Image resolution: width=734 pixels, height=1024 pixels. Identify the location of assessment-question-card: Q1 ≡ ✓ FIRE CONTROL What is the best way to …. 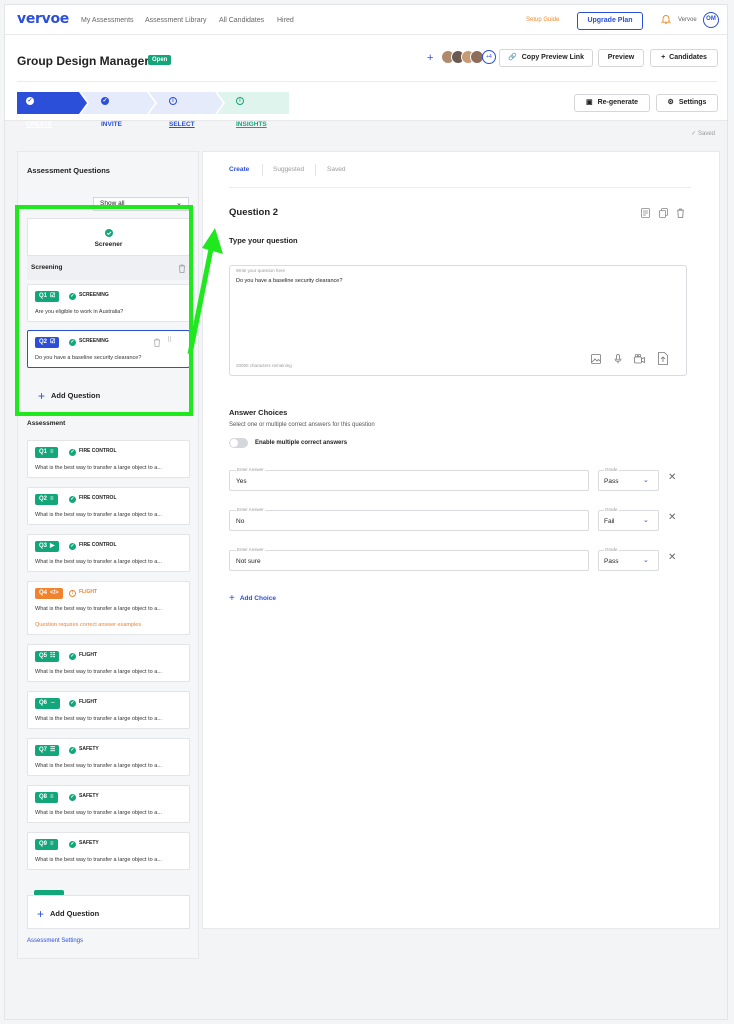
(108, 459).